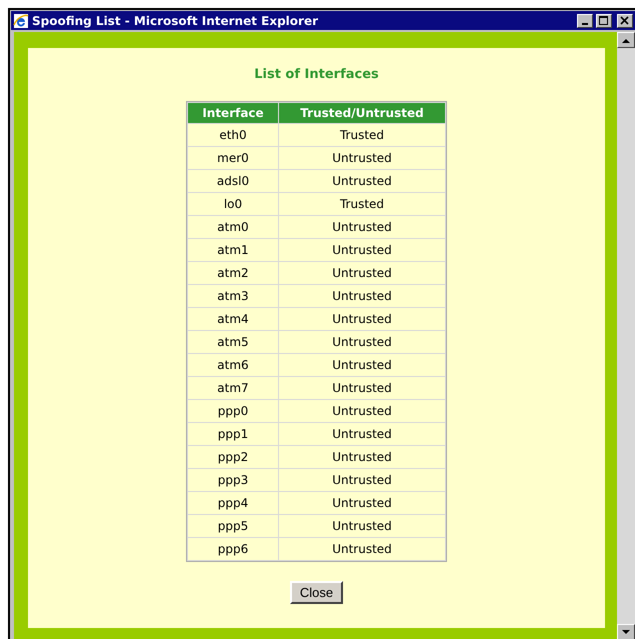  I want to click on close-button, so click(625, 21).